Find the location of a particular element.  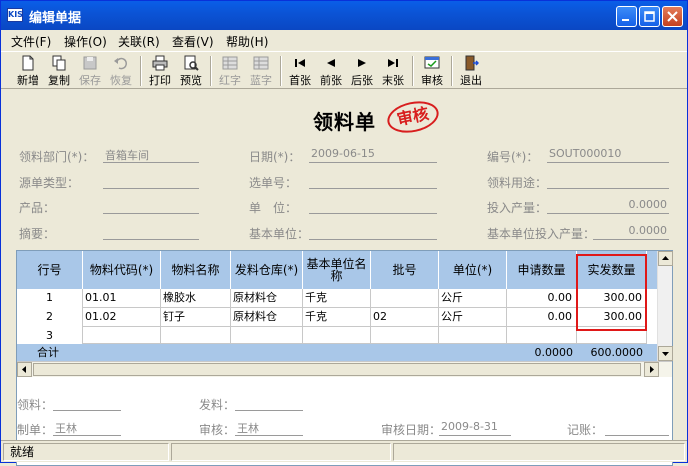

maximize-button is located at coordinates (649, 16).